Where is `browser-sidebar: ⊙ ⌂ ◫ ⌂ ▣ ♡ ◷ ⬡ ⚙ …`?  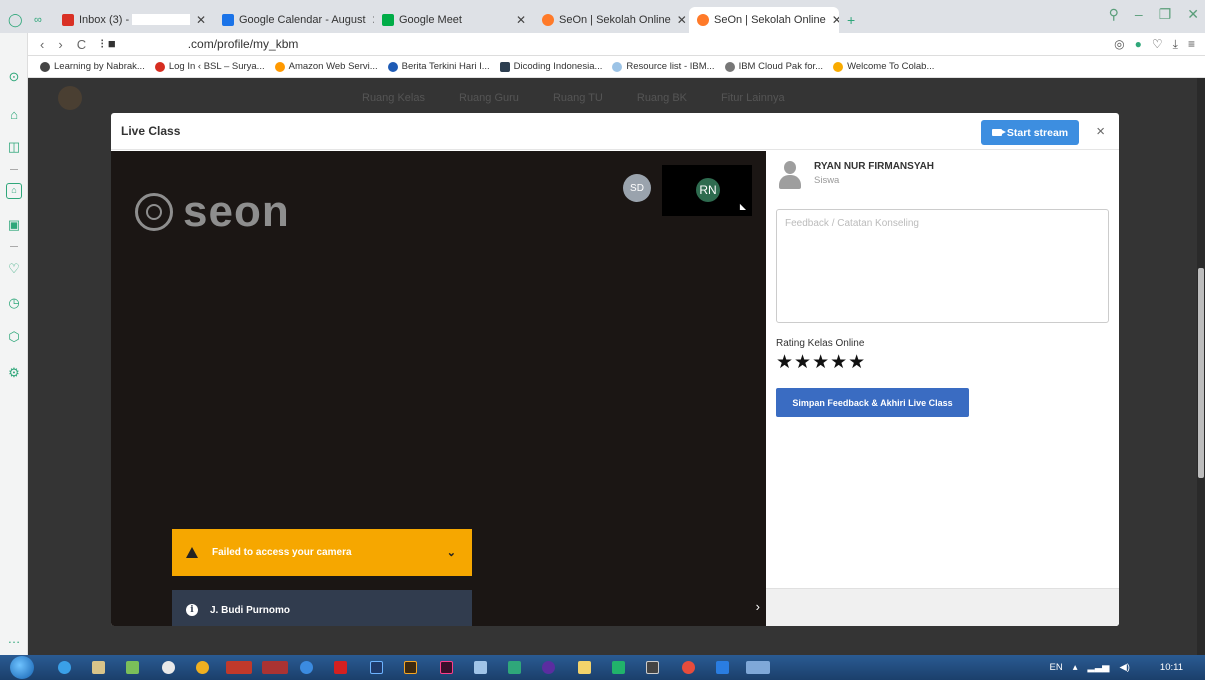 browser-sidebar: ⊙ ⌂ ◫ ⌂ ▣ ♡ ◷ ⬡ ⚙ … is located at coordinates (14, 344).